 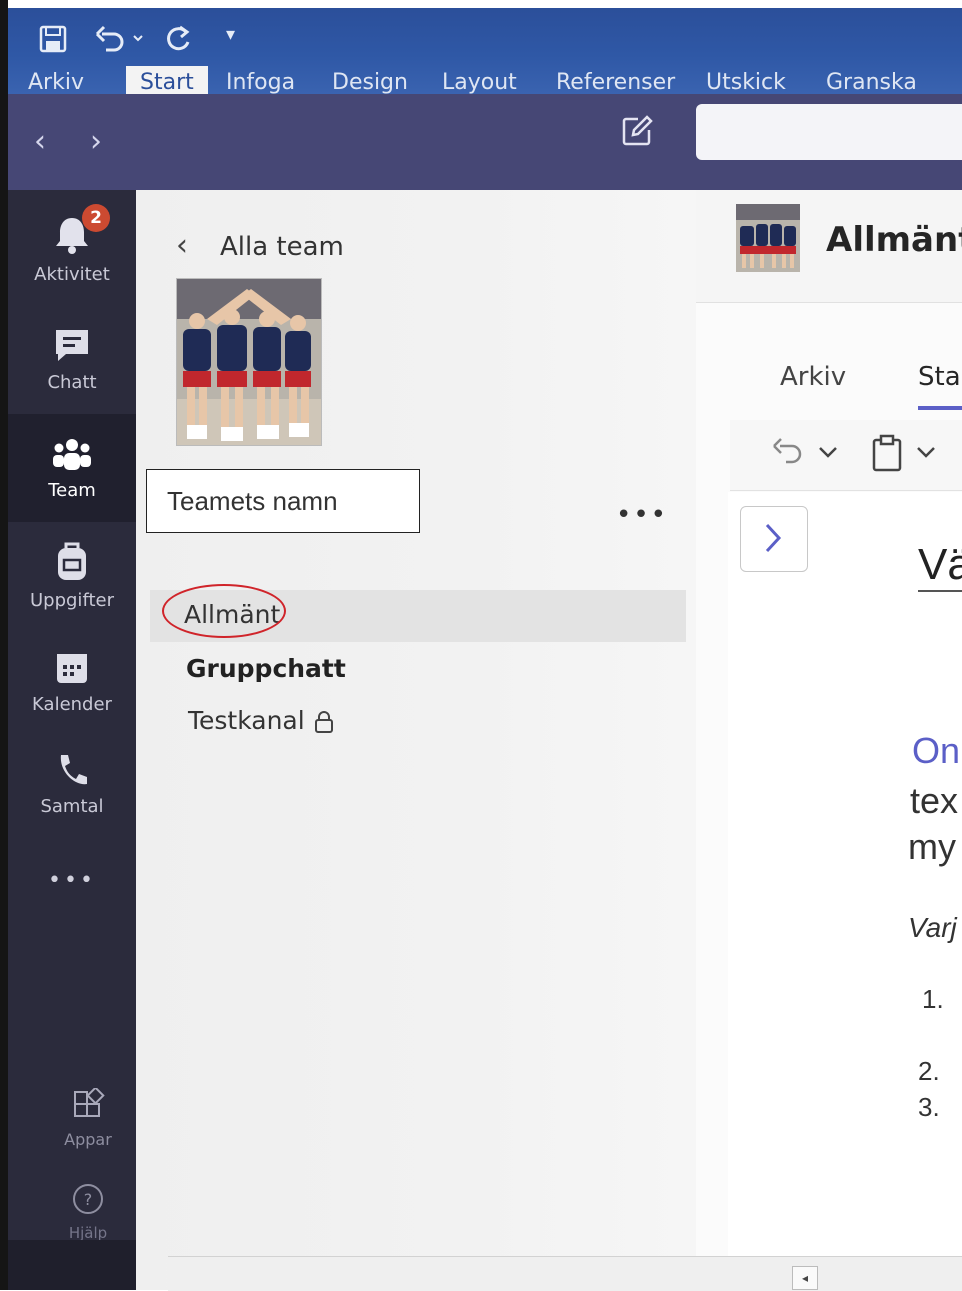 I want to click on lock-icon, so click(x=324, y=722).